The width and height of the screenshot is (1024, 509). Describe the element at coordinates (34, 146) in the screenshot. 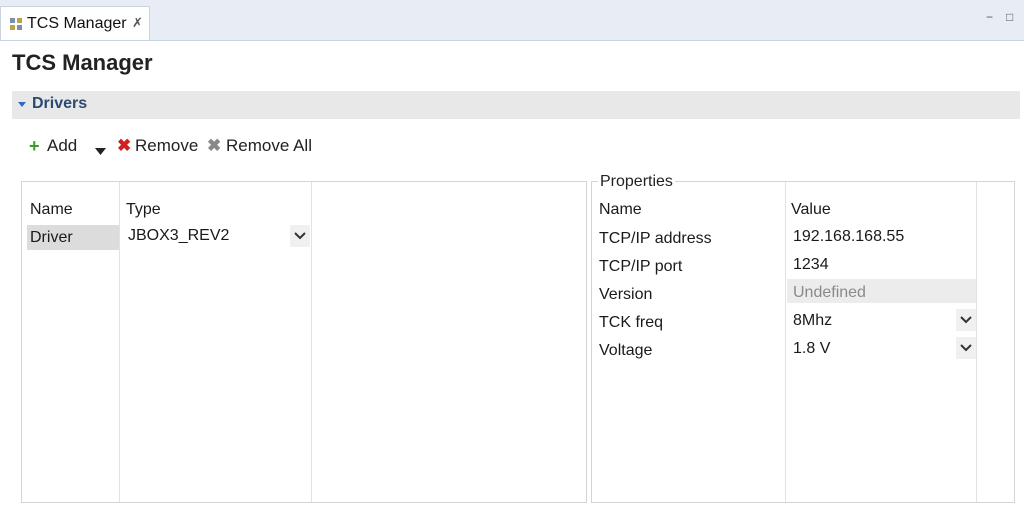

I see `add-icon: +` at that location.